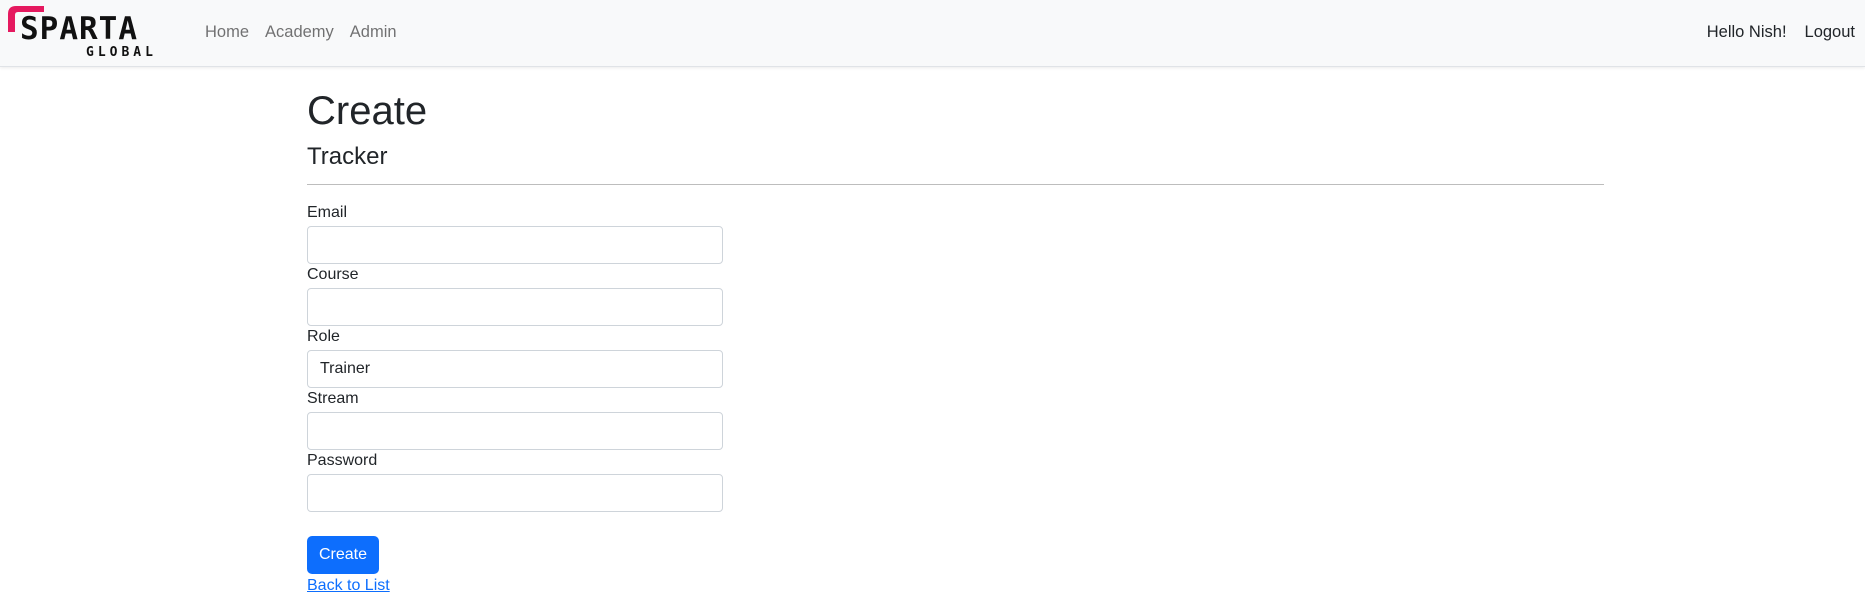 This screenshot has height=602, width=1865. I want to click on email-field-group: Email, so click(515, 233).